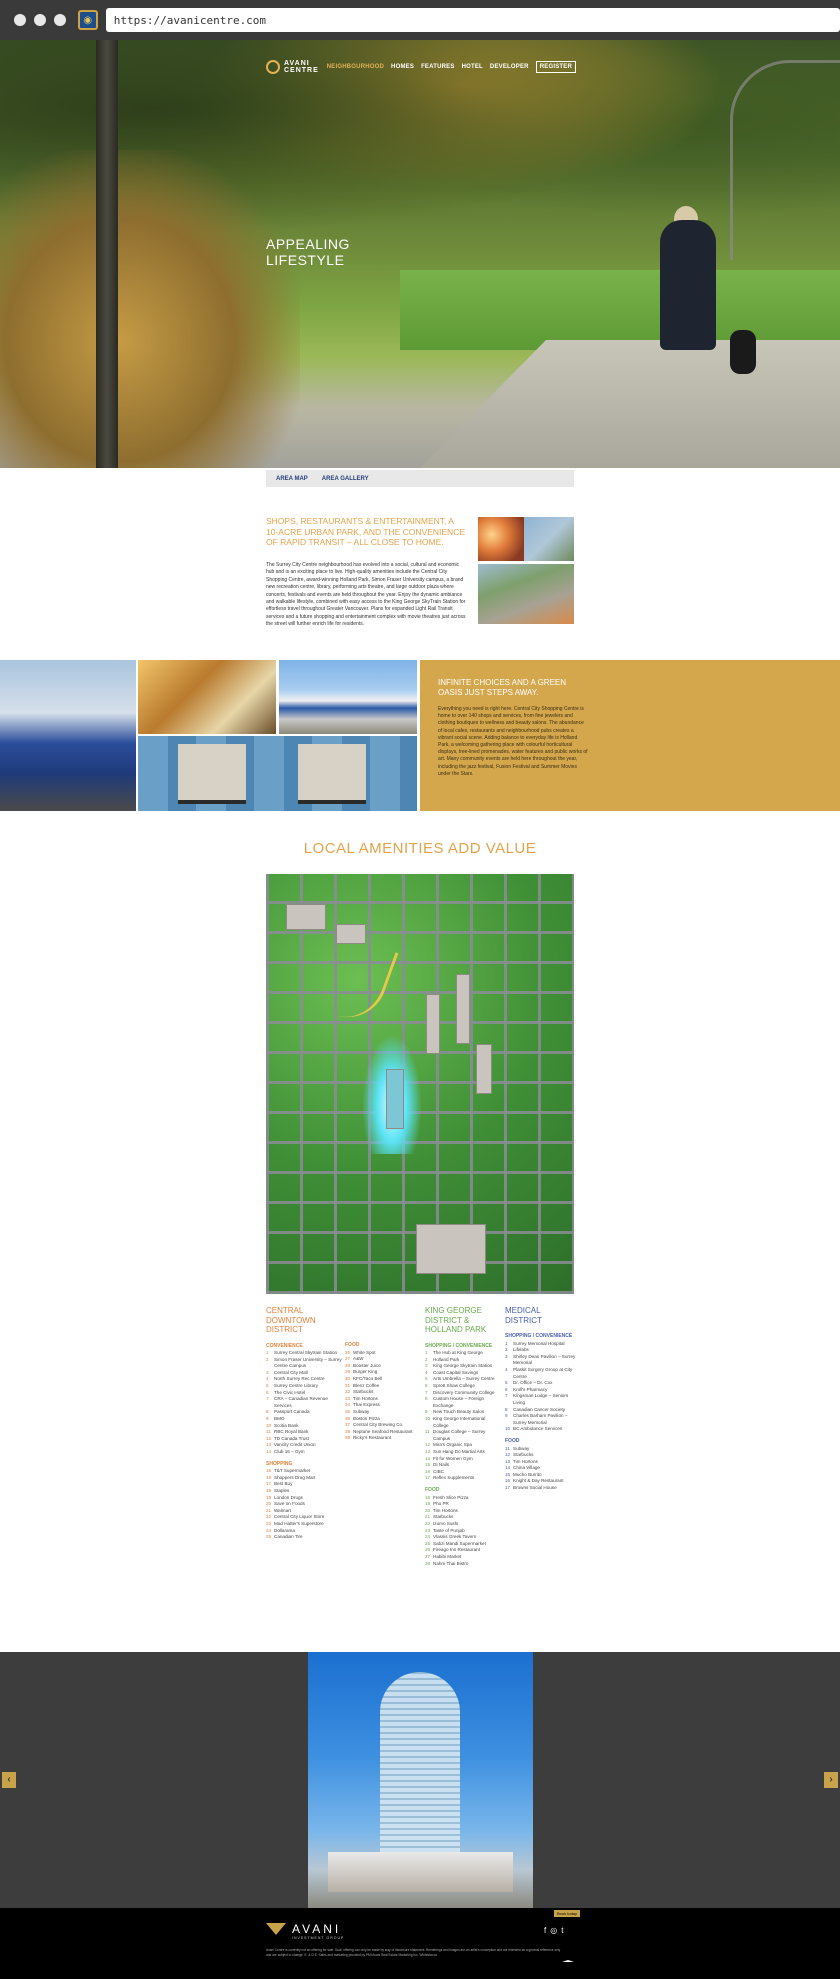  What do you see at coordinates (20, 20) in the screenshot?
I see `window-close-dot` at bounding box center [20, 20].